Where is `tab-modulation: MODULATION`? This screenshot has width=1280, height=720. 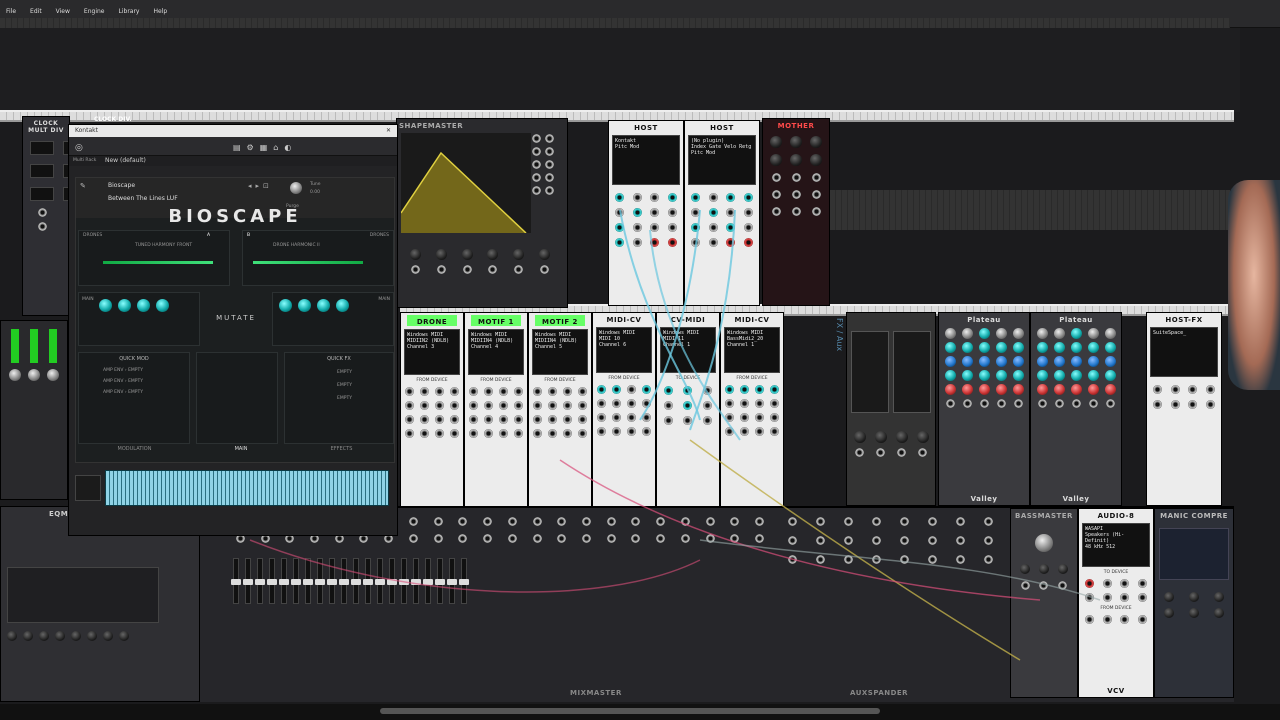
tab-modulation: MODULATION is located at coordinates (135, 449).